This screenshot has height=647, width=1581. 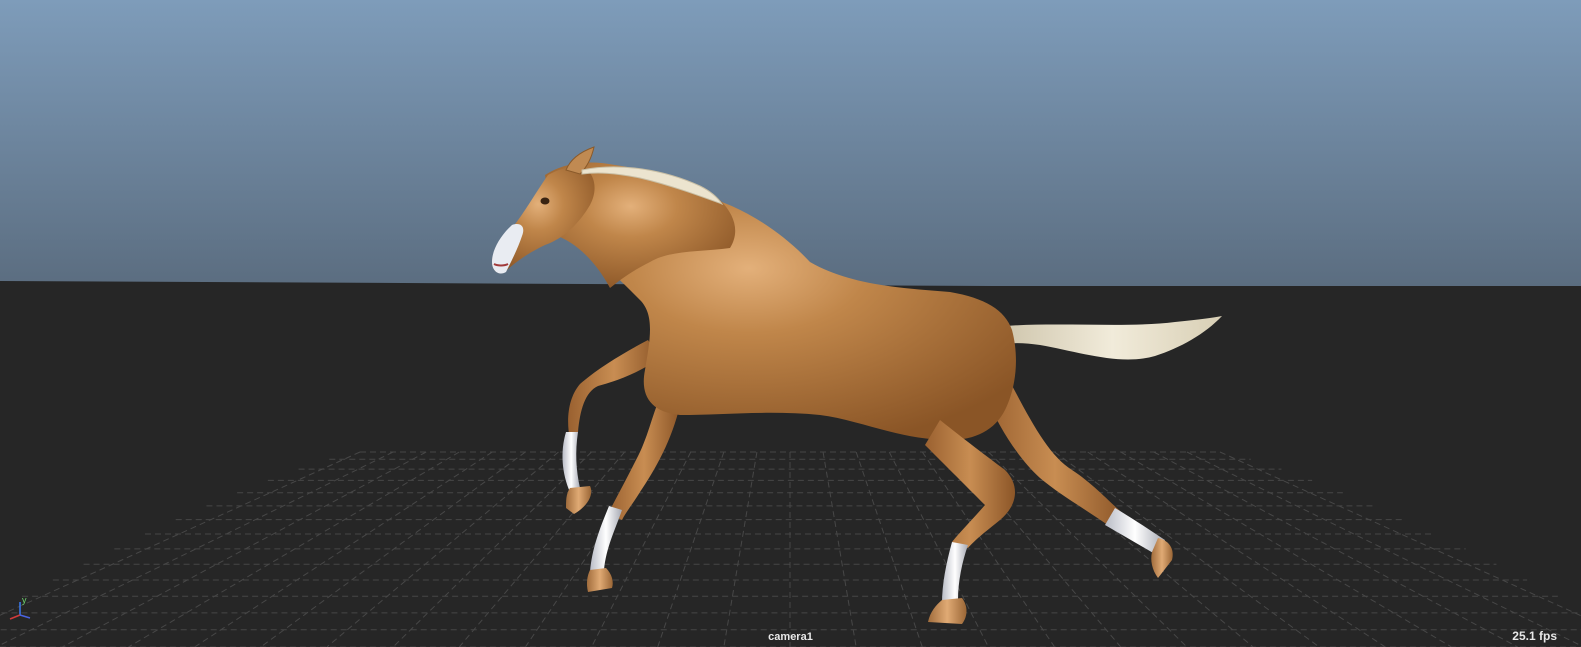 I want to click on horse-far-fore-hoof, so click(x=599, y=580).